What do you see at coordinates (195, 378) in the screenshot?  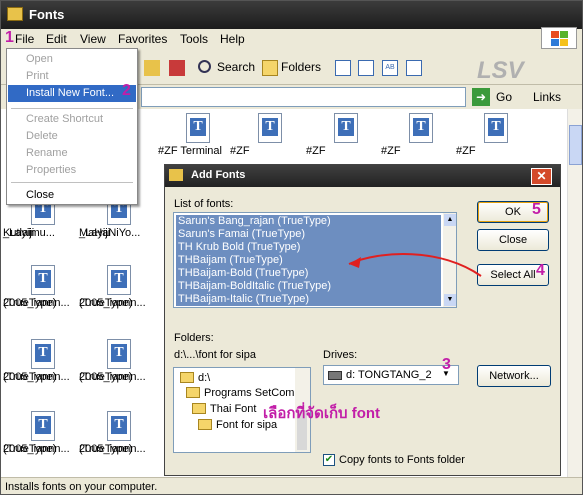 I see `folder-item: d:\` at bounding box center [195, 378].